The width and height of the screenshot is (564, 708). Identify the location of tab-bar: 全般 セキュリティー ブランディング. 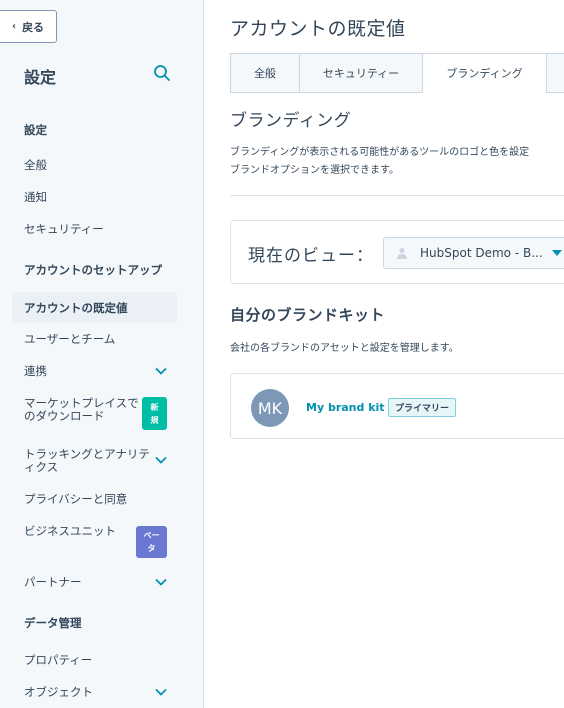
(397, 73).